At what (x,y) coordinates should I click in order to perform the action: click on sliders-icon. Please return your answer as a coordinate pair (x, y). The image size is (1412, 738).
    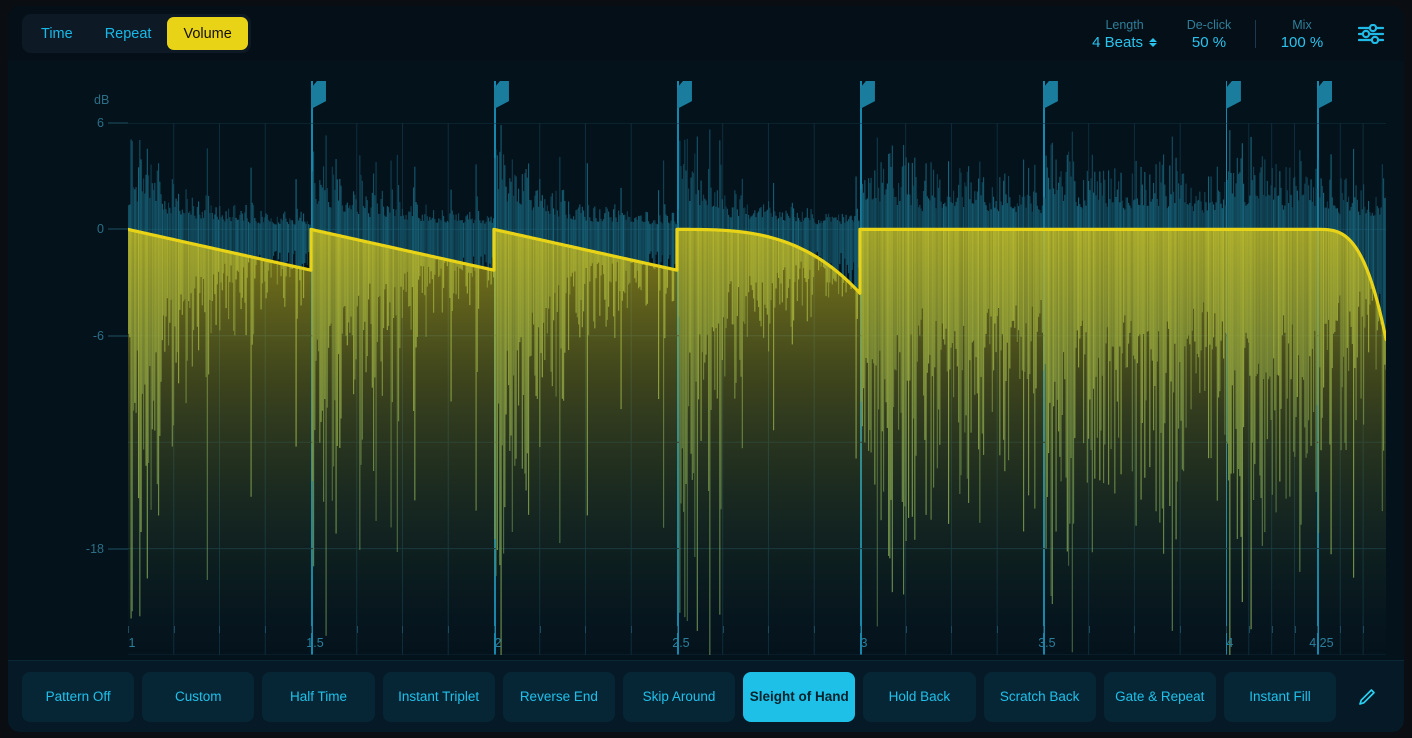
    Looking at the image, I should click on (1371, 34).